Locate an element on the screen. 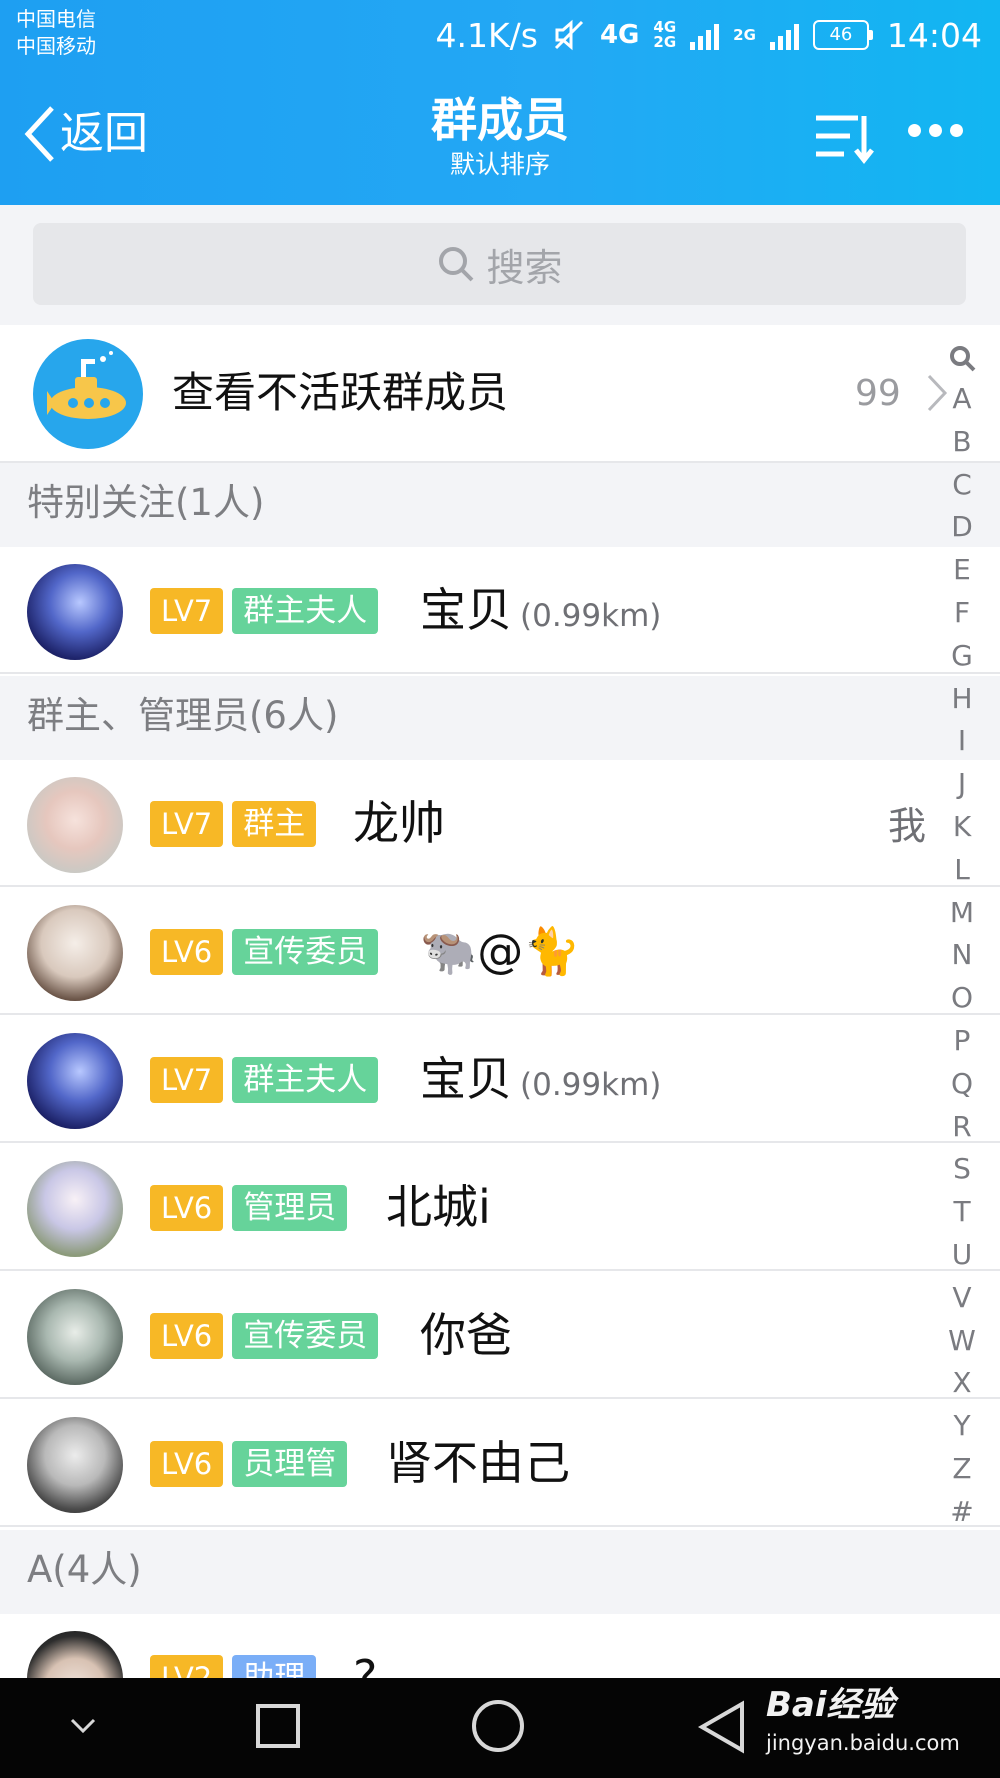 The height and width of the screenshot is (1778, 1000). index-letter: B is located at coordinates (962, 442).